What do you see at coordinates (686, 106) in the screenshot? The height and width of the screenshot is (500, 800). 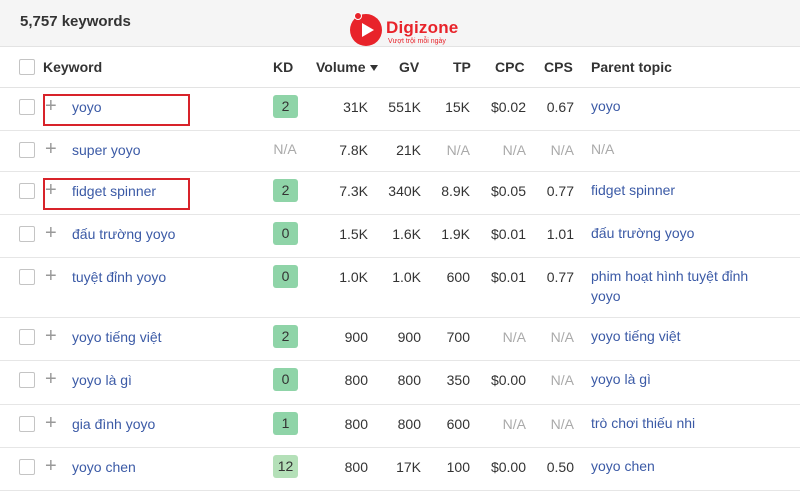 I see `parent-topic-link: yoyo` at bounding box center [686, 106].